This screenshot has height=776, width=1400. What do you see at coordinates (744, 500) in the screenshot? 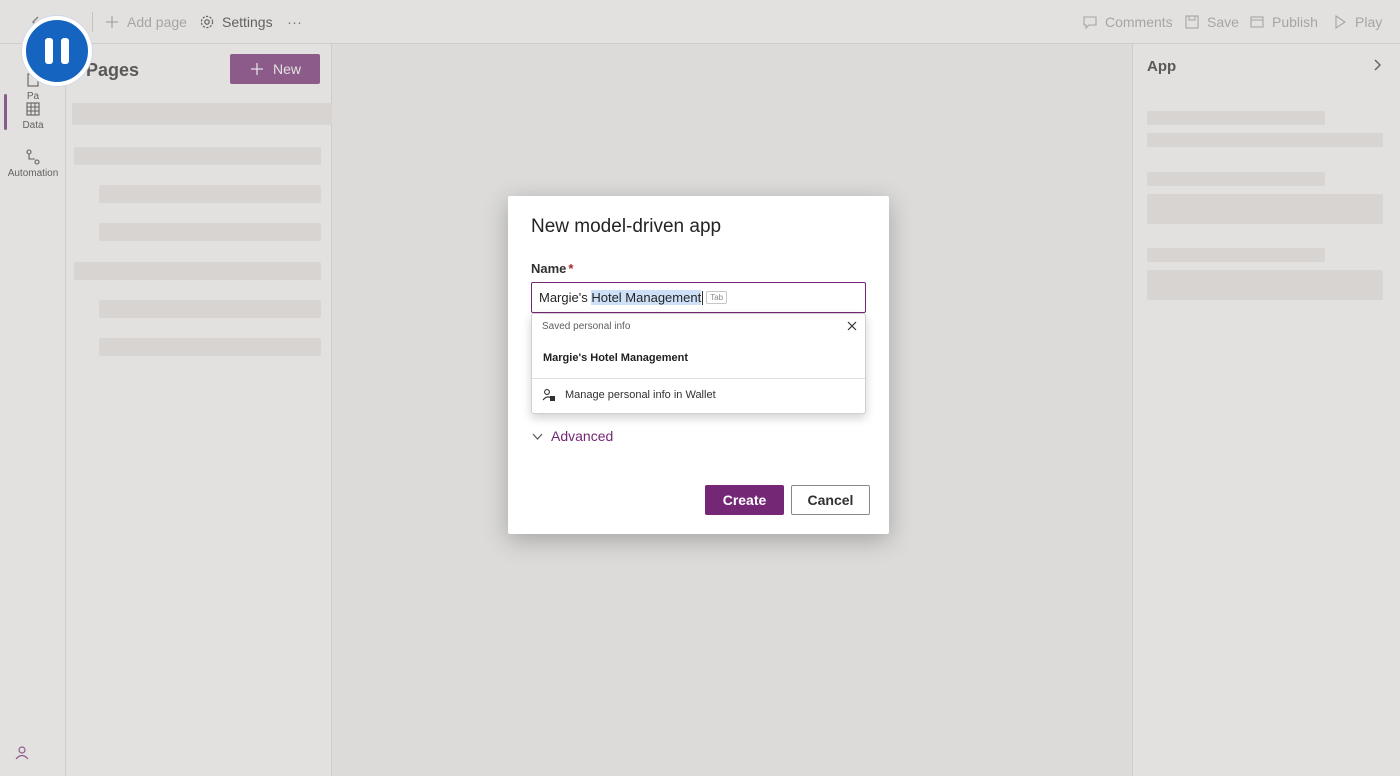
I see `create-button: Create` at bounding box center [744, 500].